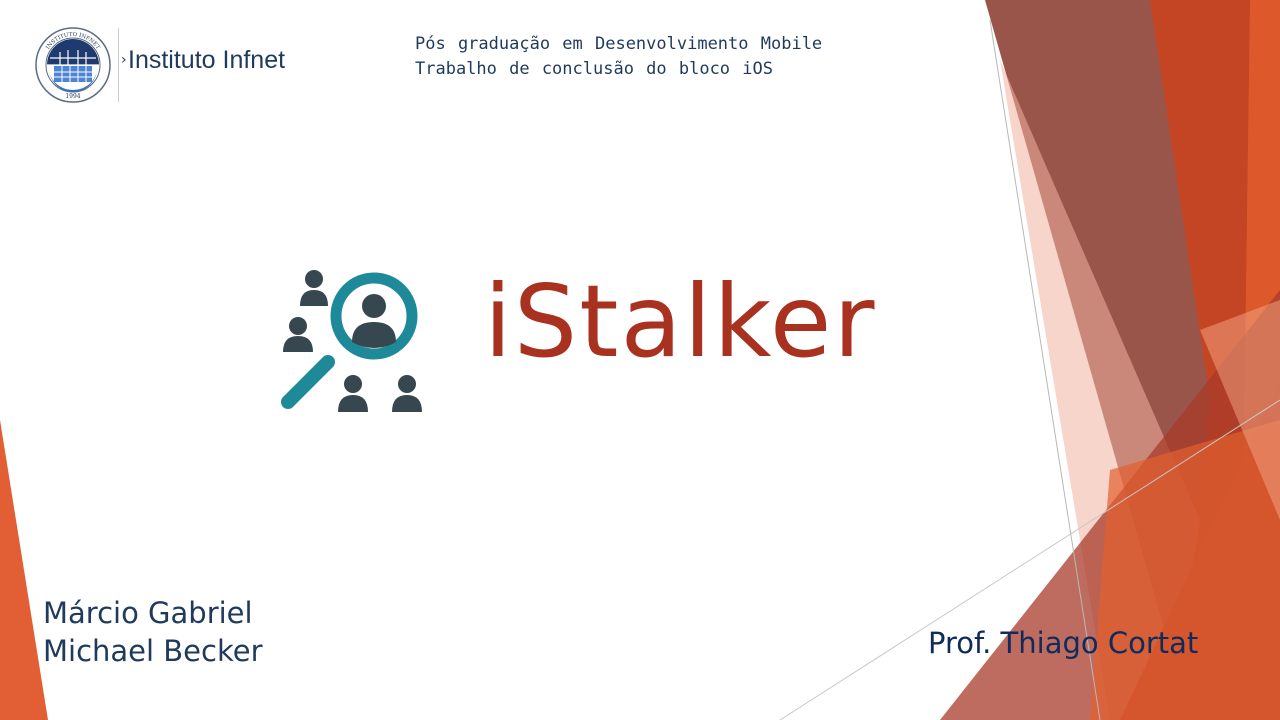  I want to click on svg-text: 1994, so click(72, 96).